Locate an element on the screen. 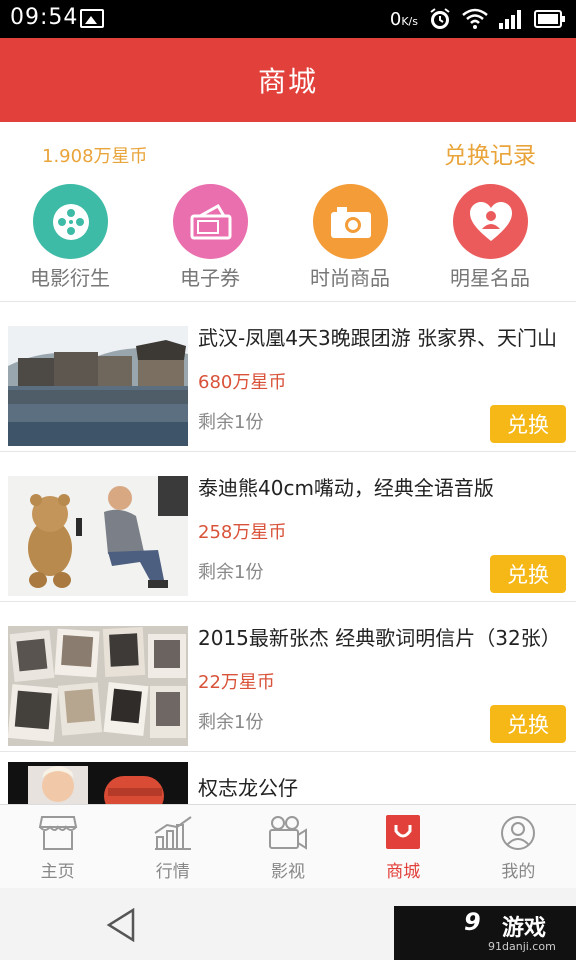  back-icon is located at coordinates (121, 925).